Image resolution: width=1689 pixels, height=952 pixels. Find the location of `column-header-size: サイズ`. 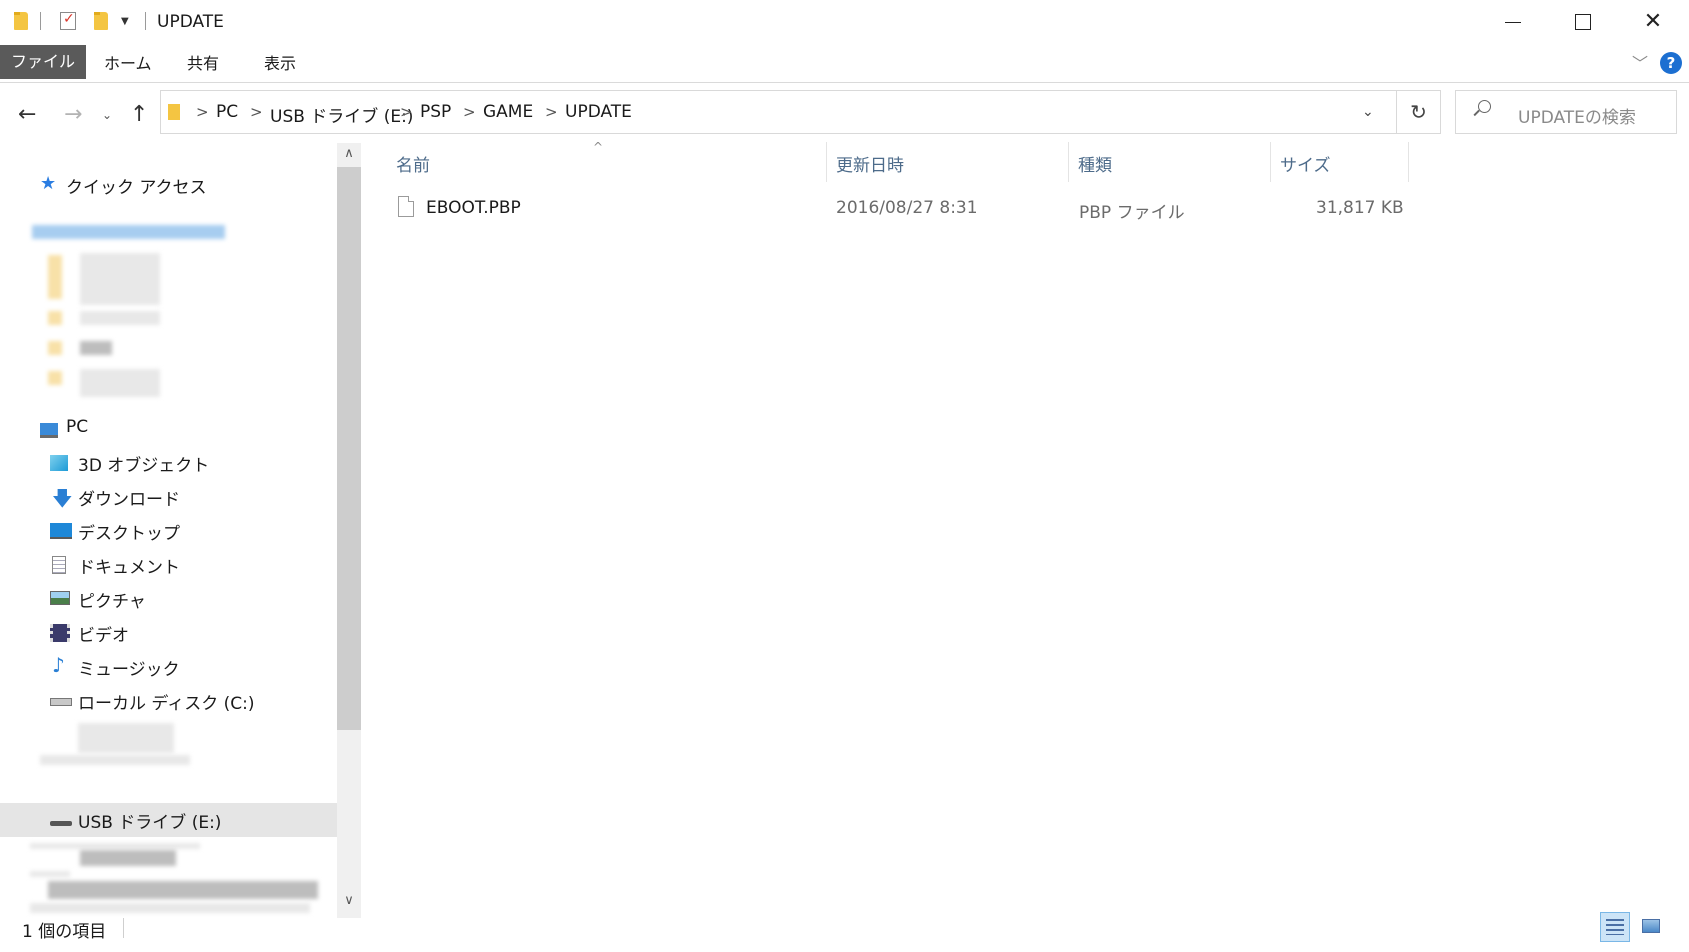

column-header-size: サイズ is located at coordinates (1305, 163).